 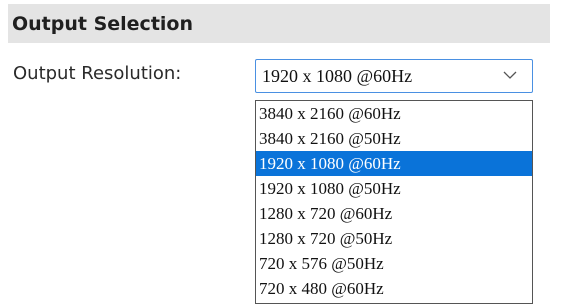 What do you see at coordinates (279, 23) in the screenshot?
I see `section-header: Output Selection` at bounding box center [279, 23].